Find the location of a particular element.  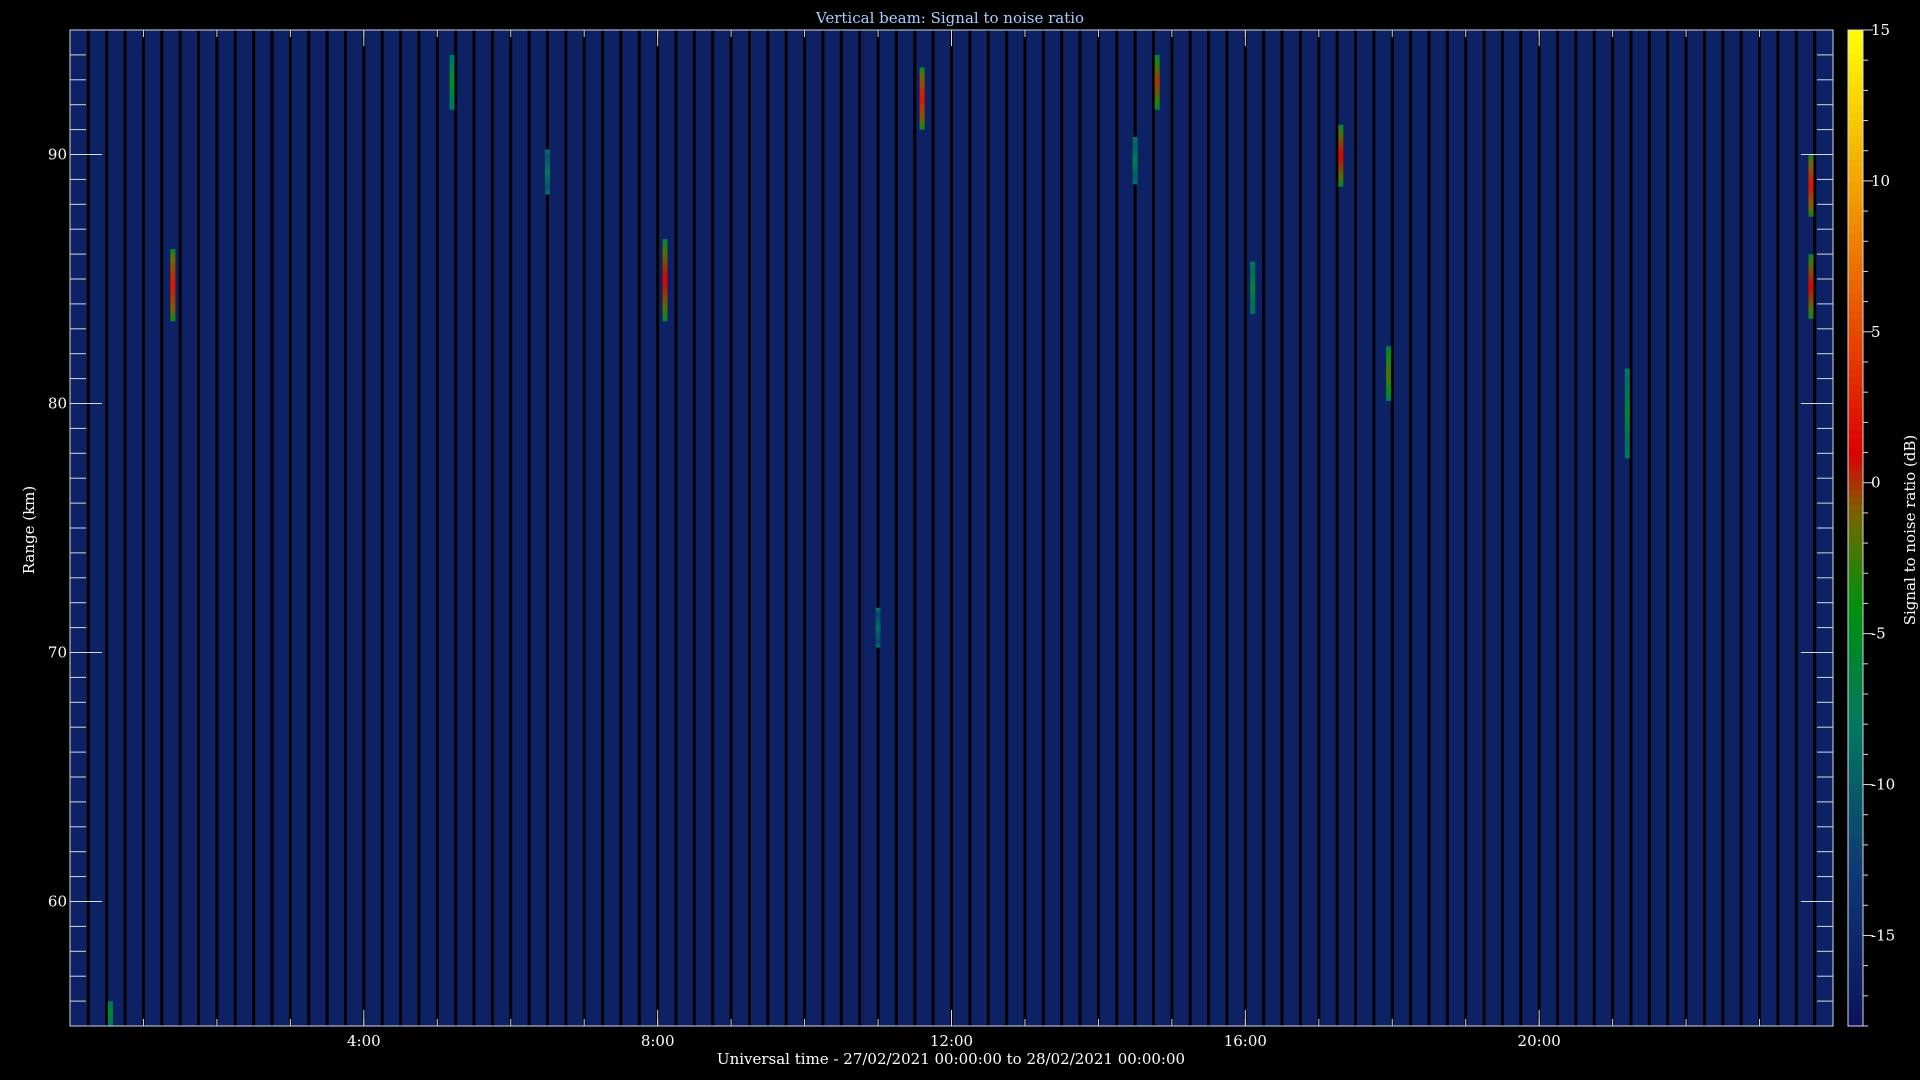

y-tick-label: 70 is located at coordinates (57, 653).